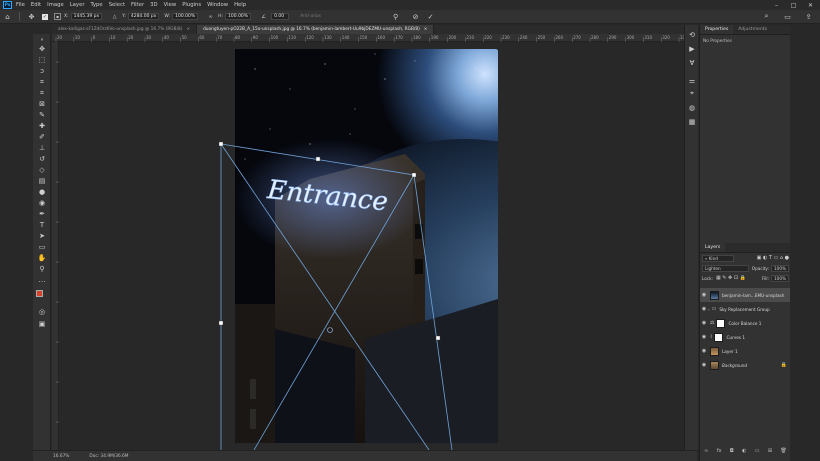  What do you see at coordinates (731, 278) in the screenshot?
I see `lock-icons: ▦ ✎ ✥ ⊡ 🔒` at bounding box center [731, 278].